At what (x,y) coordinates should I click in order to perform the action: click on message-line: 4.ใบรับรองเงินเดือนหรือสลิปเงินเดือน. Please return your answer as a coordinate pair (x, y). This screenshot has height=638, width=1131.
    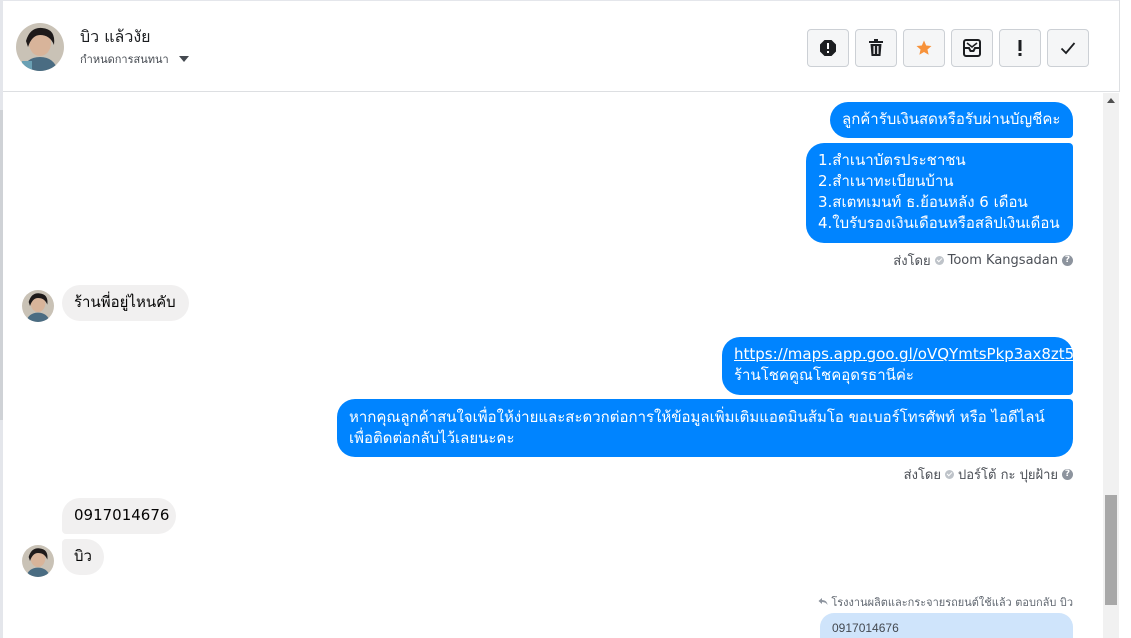
    Looking at the image, I should click on (939, 223).